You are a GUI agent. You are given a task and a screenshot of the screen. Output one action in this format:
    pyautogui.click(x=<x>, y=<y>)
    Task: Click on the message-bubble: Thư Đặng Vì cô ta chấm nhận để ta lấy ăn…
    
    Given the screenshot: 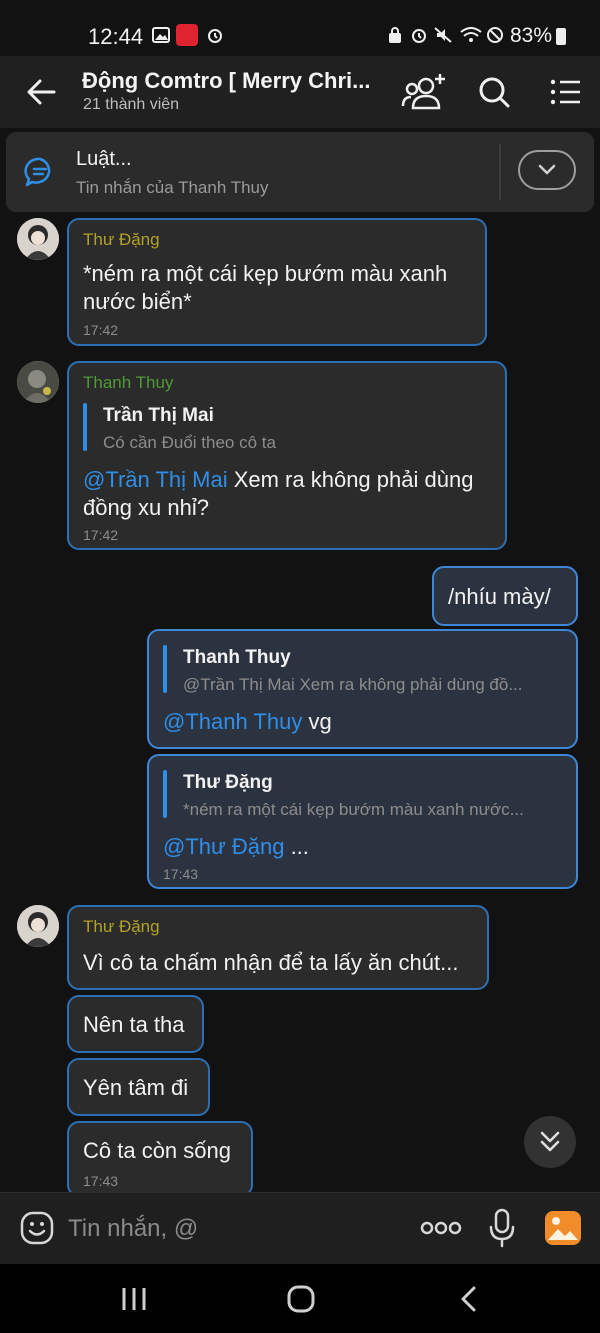 What is the action you would take?
    pyautogui.click(x=278, y=947)
    